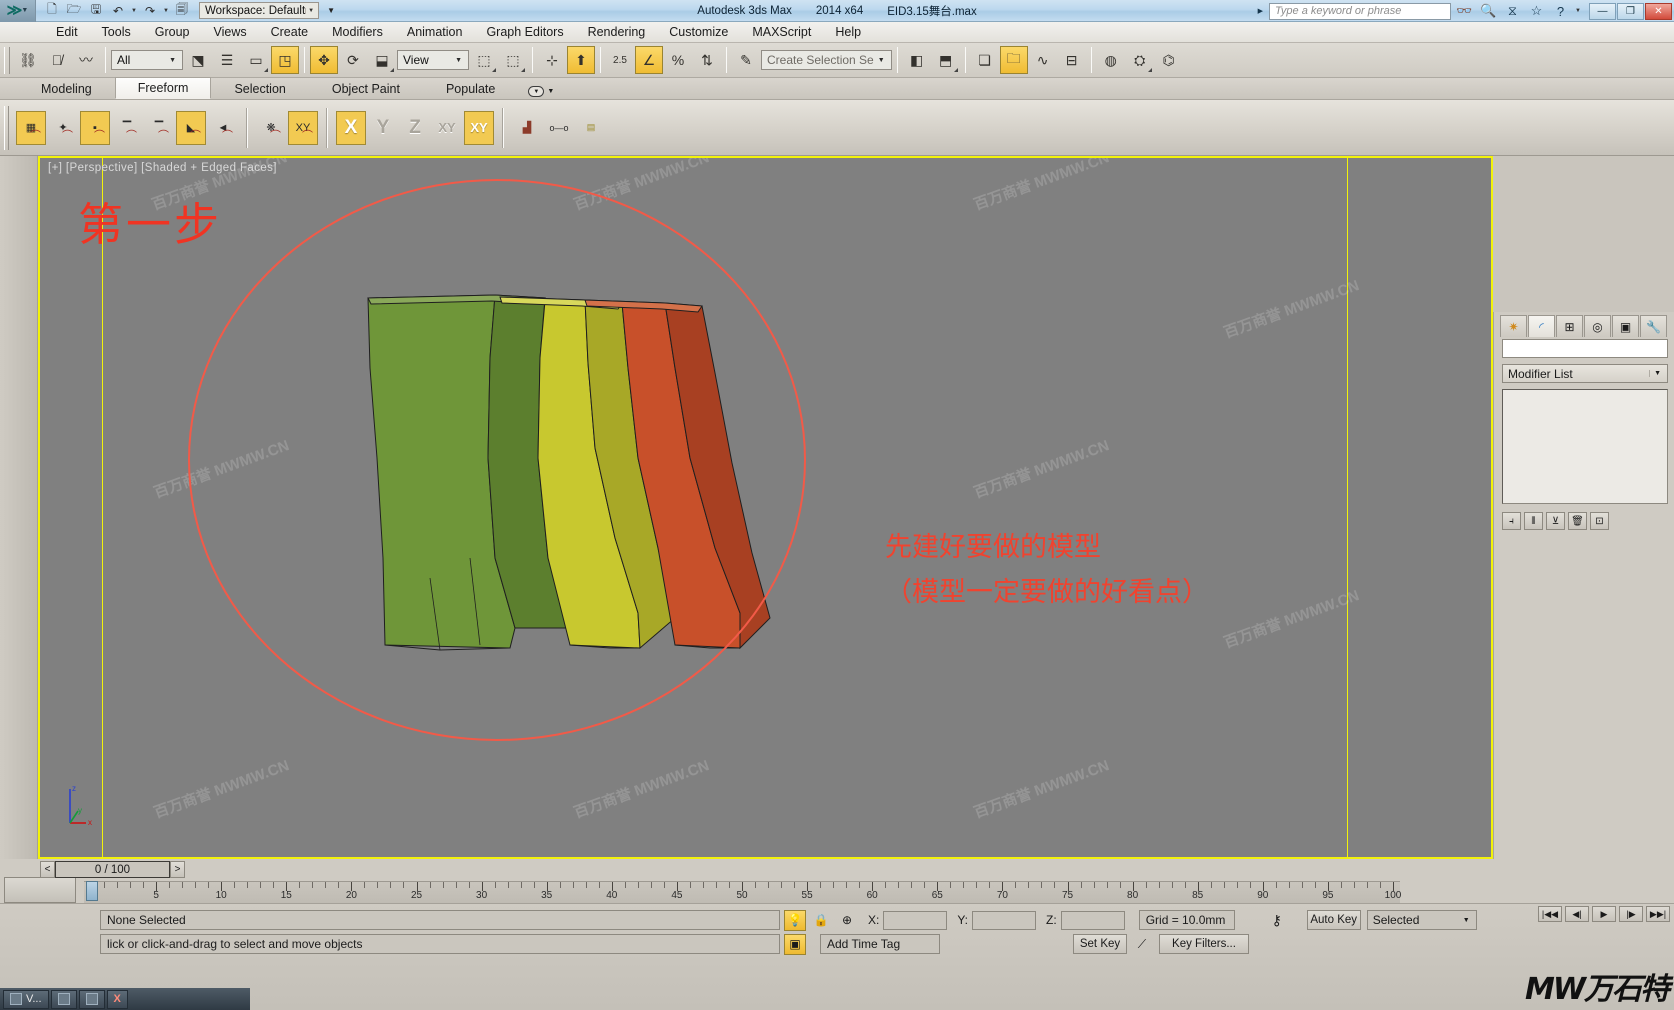  I want to click on minimize-button: —, so click(1602, 11).